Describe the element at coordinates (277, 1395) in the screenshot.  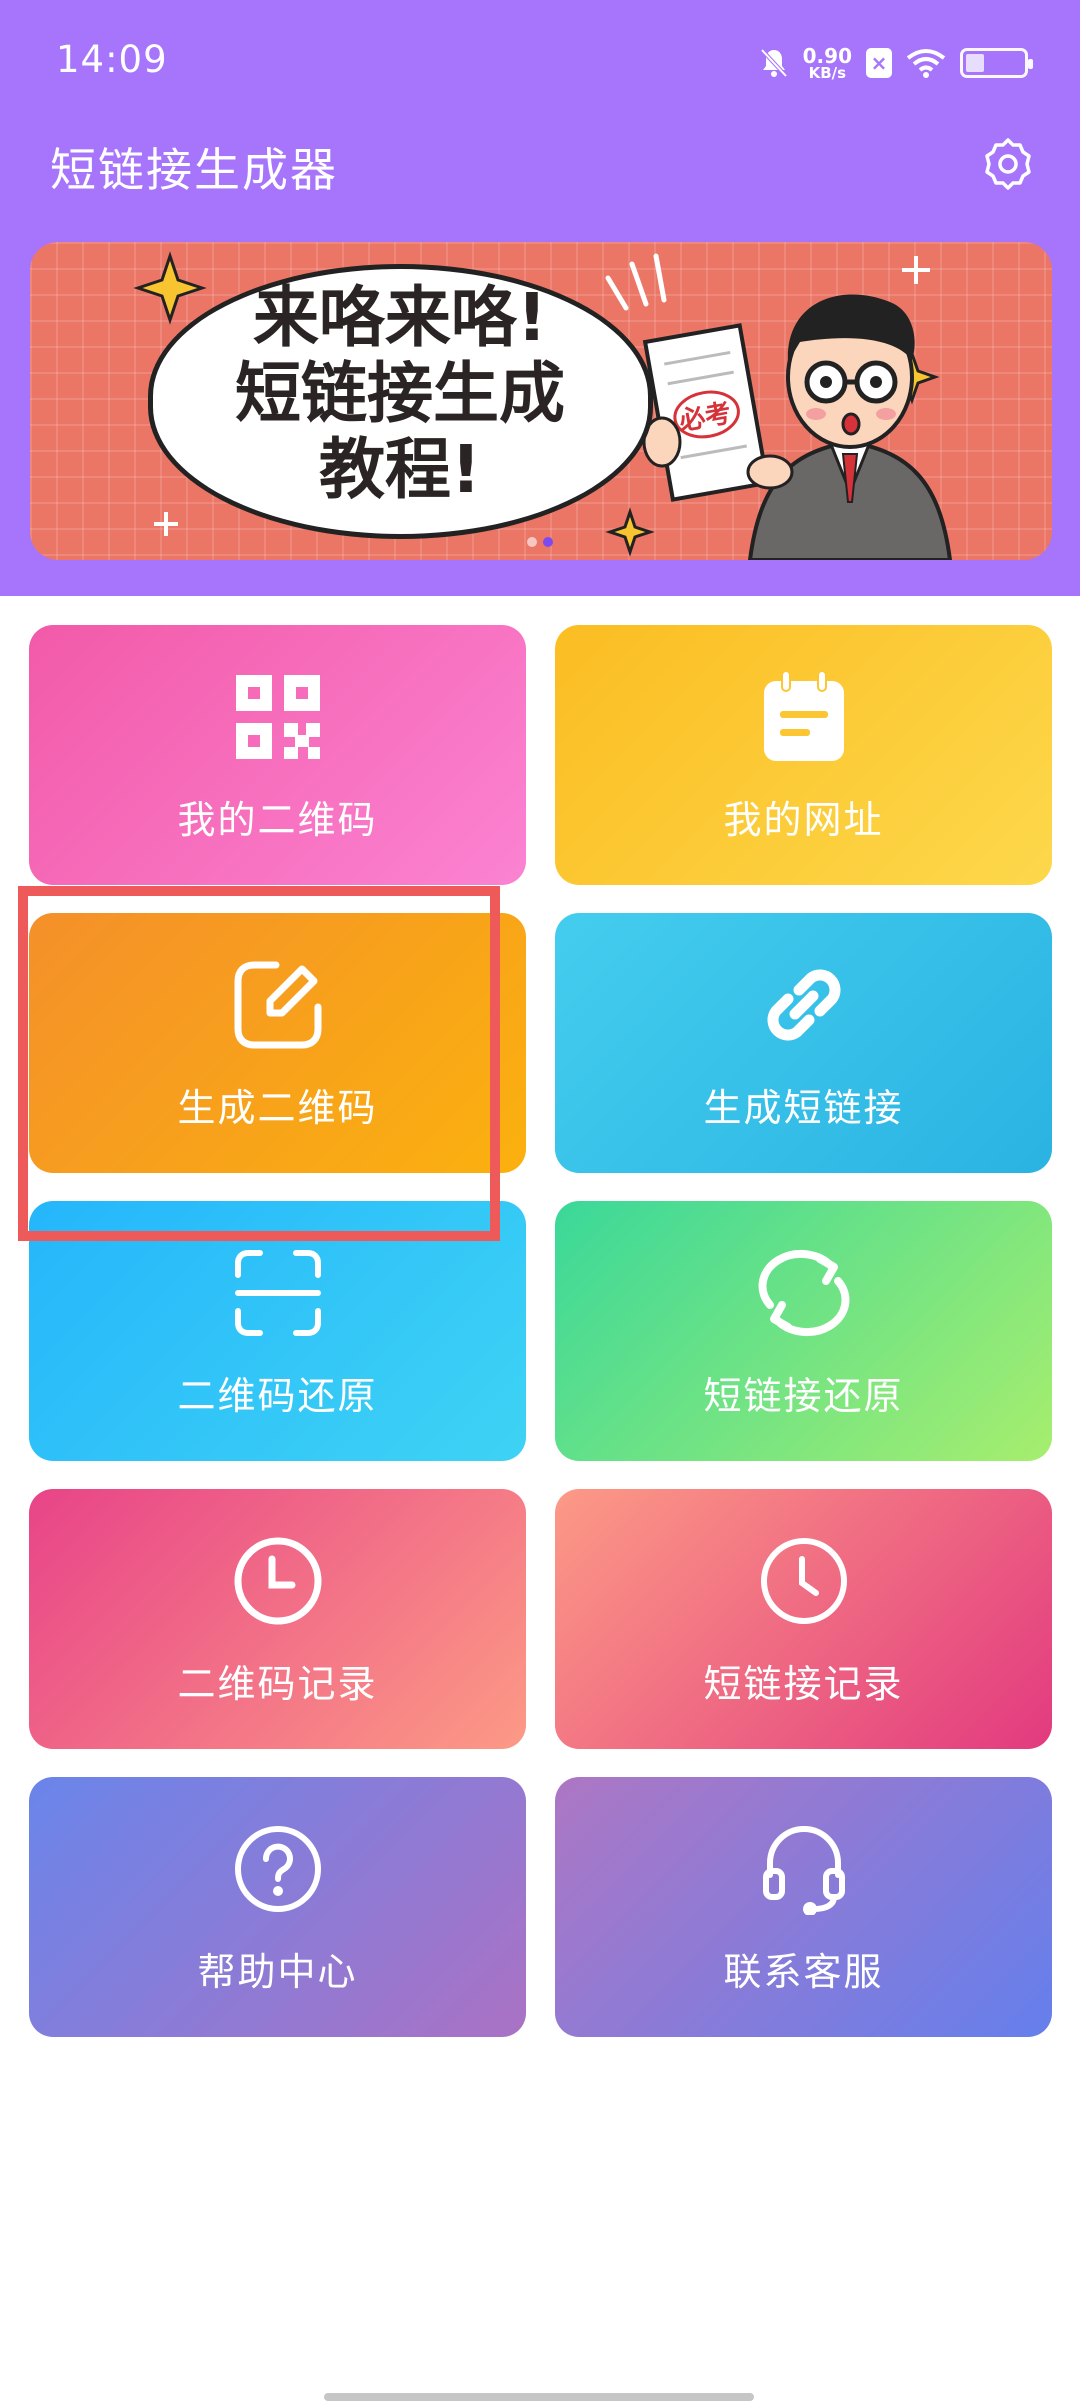
I see `card-label: 二维码还原` at that location.